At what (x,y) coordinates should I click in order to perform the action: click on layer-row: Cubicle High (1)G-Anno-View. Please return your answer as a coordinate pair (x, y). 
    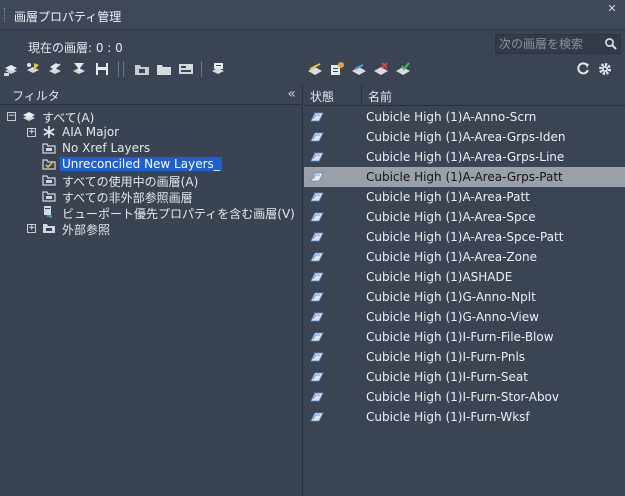
    Looking at the image, I should click on (464, 317).